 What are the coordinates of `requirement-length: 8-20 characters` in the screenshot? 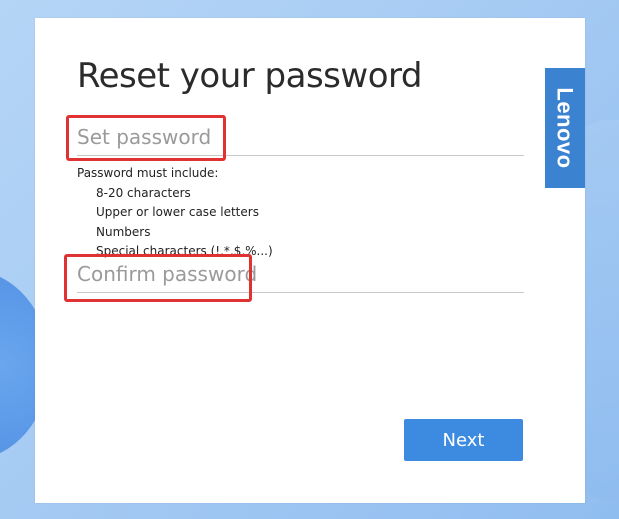 It's located at (143, 192).